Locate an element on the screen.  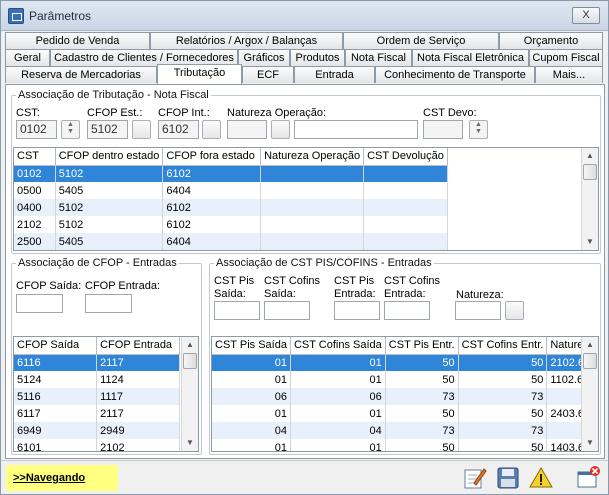
cfop-est-field: 5102 is located at coordinates (107, 129).